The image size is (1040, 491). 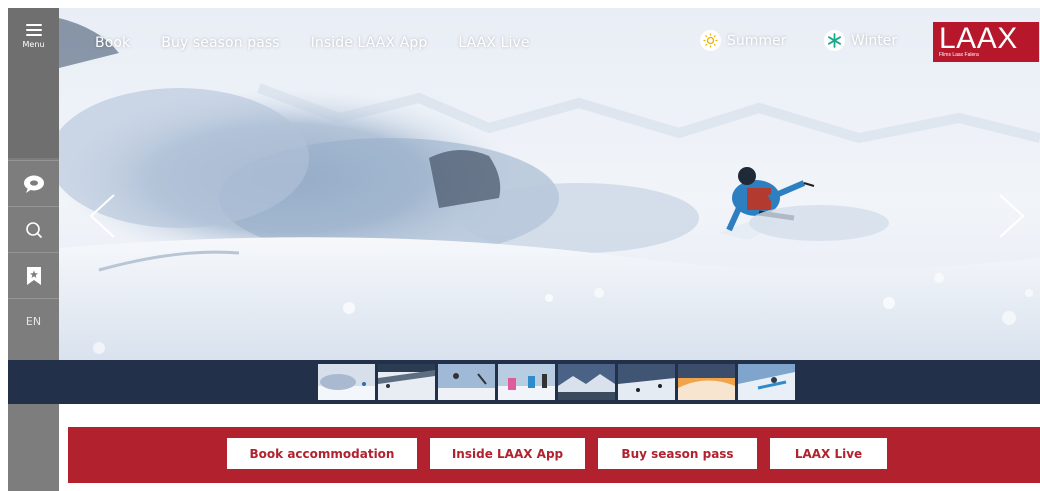 I want to click on search-button, so click(x=33, y=229).